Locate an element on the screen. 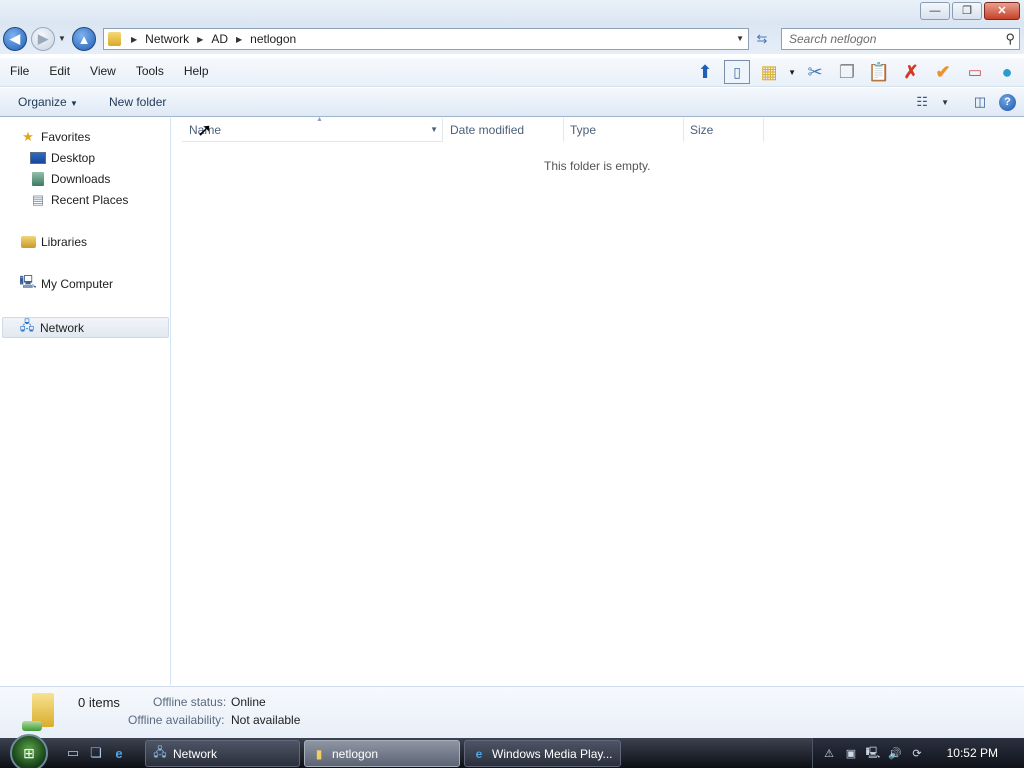 The height and width of the screenshot is (768, 1024). up-circle-icon: ⬆ is located at coordinates (705, 72).